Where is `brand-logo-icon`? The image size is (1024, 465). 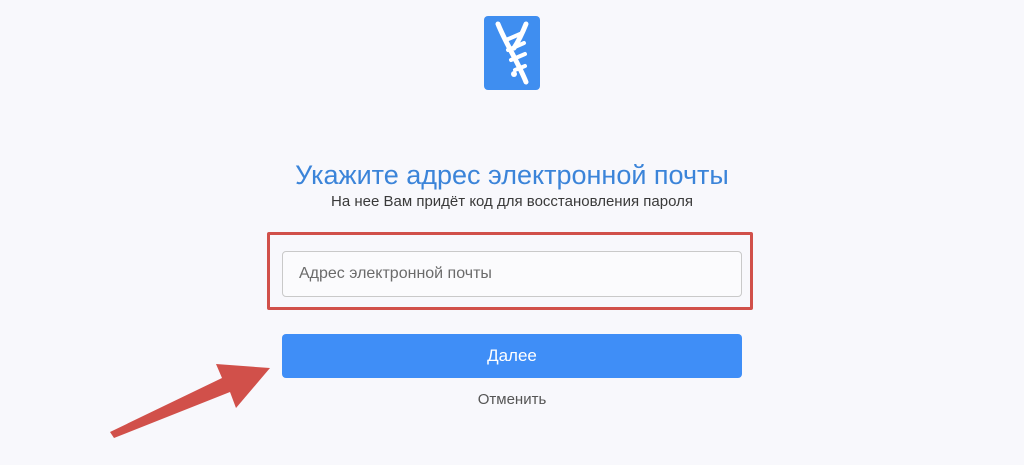
brand-logo-icon is located at coordinates (512, 53).